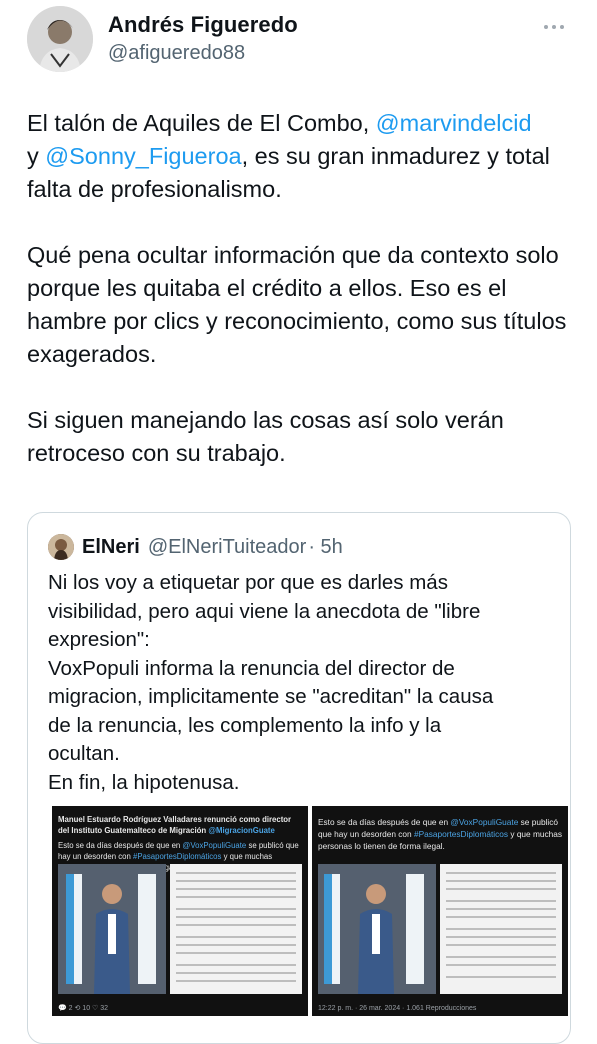 The height and width of the screenshot is (1044, 597). I want to click on quoted-tweet-header: ElNeri @ElNeriTuiteador · 5h, so click(195, 547).